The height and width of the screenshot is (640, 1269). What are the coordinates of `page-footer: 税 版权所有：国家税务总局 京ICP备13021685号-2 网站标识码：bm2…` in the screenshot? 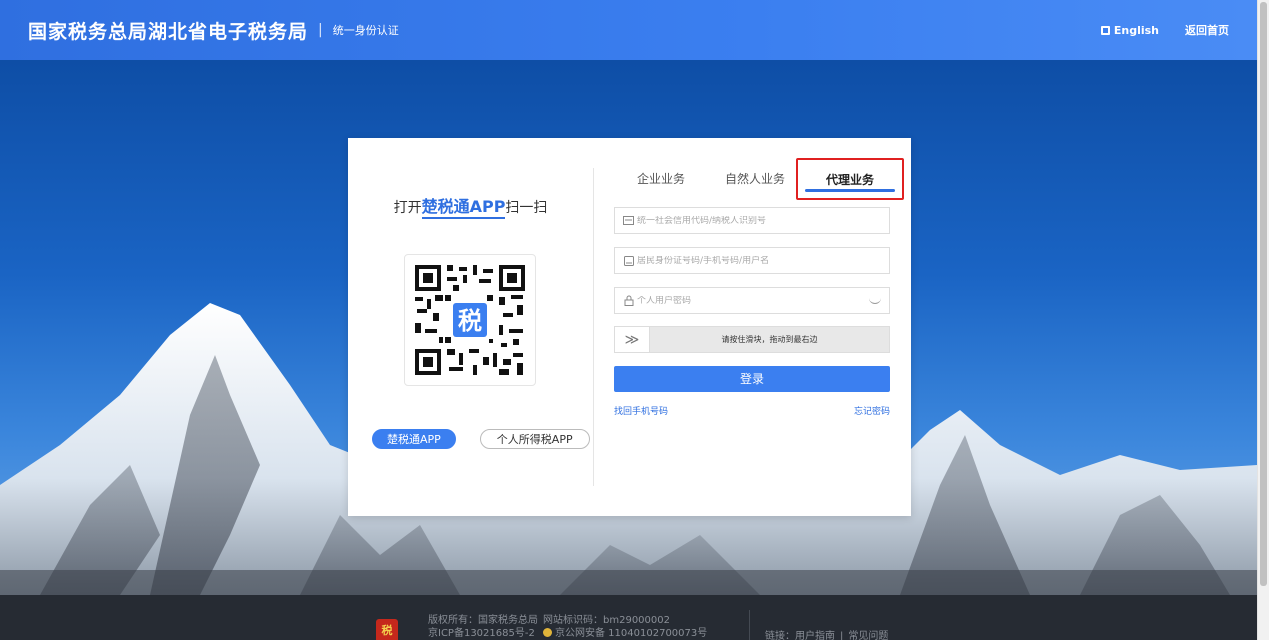 It's located at (628, 617).